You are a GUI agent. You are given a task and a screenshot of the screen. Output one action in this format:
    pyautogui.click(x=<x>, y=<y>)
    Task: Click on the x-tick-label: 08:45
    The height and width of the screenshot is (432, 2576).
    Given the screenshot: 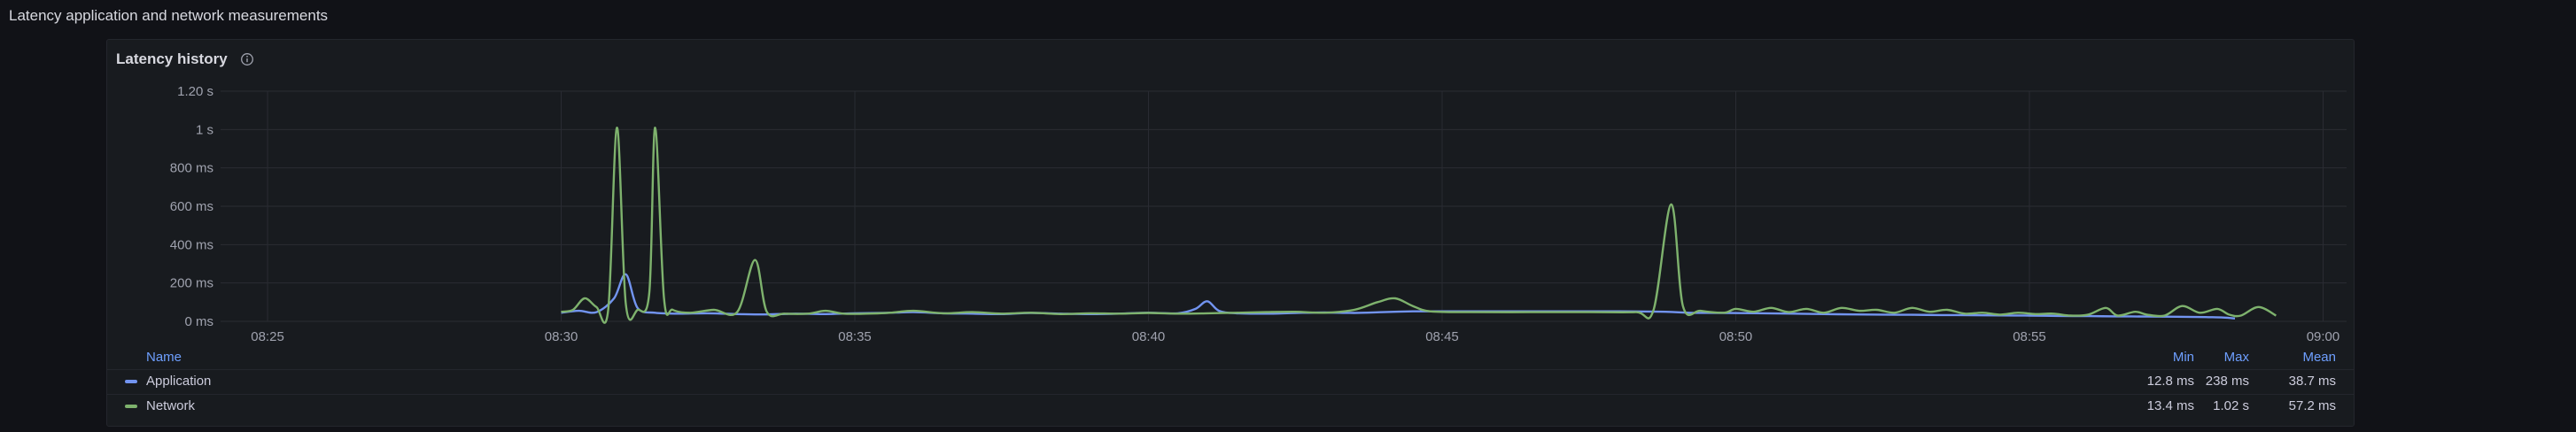 What is the action you would take?
    pyautogui.click(x=1442, y=336)
    